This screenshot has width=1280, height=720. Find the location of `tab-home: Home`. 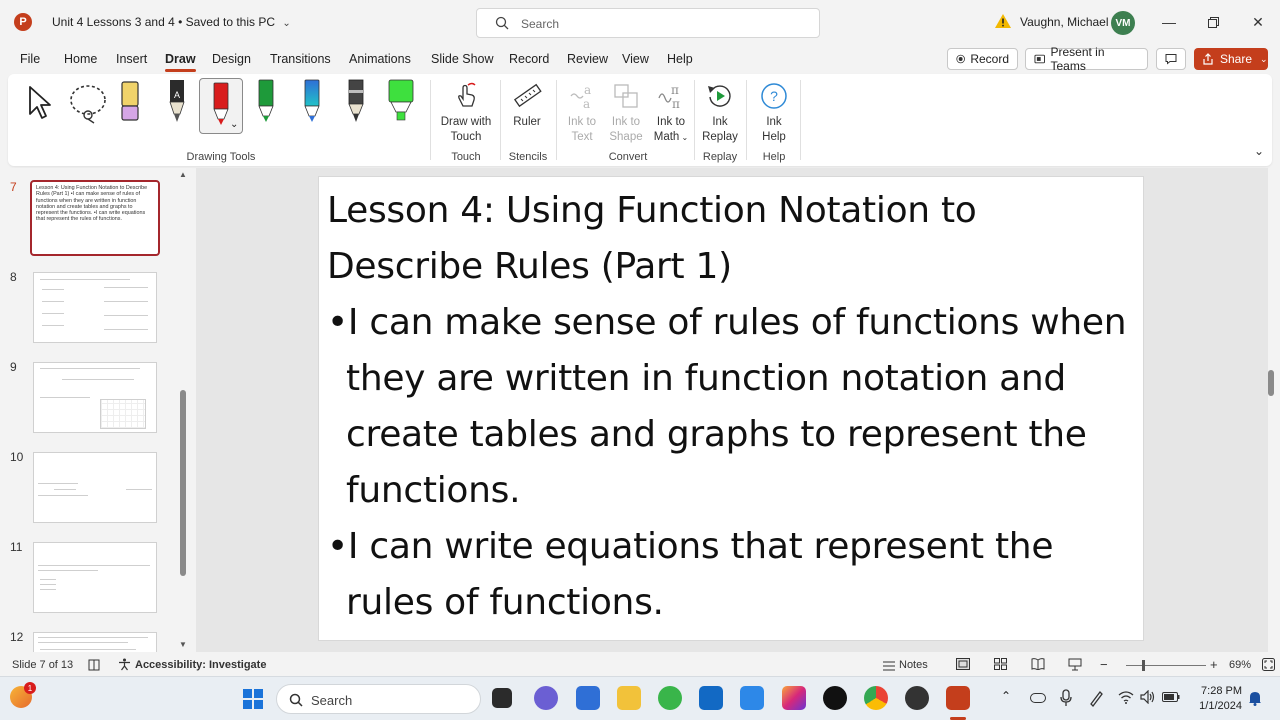

tab-home: Home is located at coordinates (80, 59).